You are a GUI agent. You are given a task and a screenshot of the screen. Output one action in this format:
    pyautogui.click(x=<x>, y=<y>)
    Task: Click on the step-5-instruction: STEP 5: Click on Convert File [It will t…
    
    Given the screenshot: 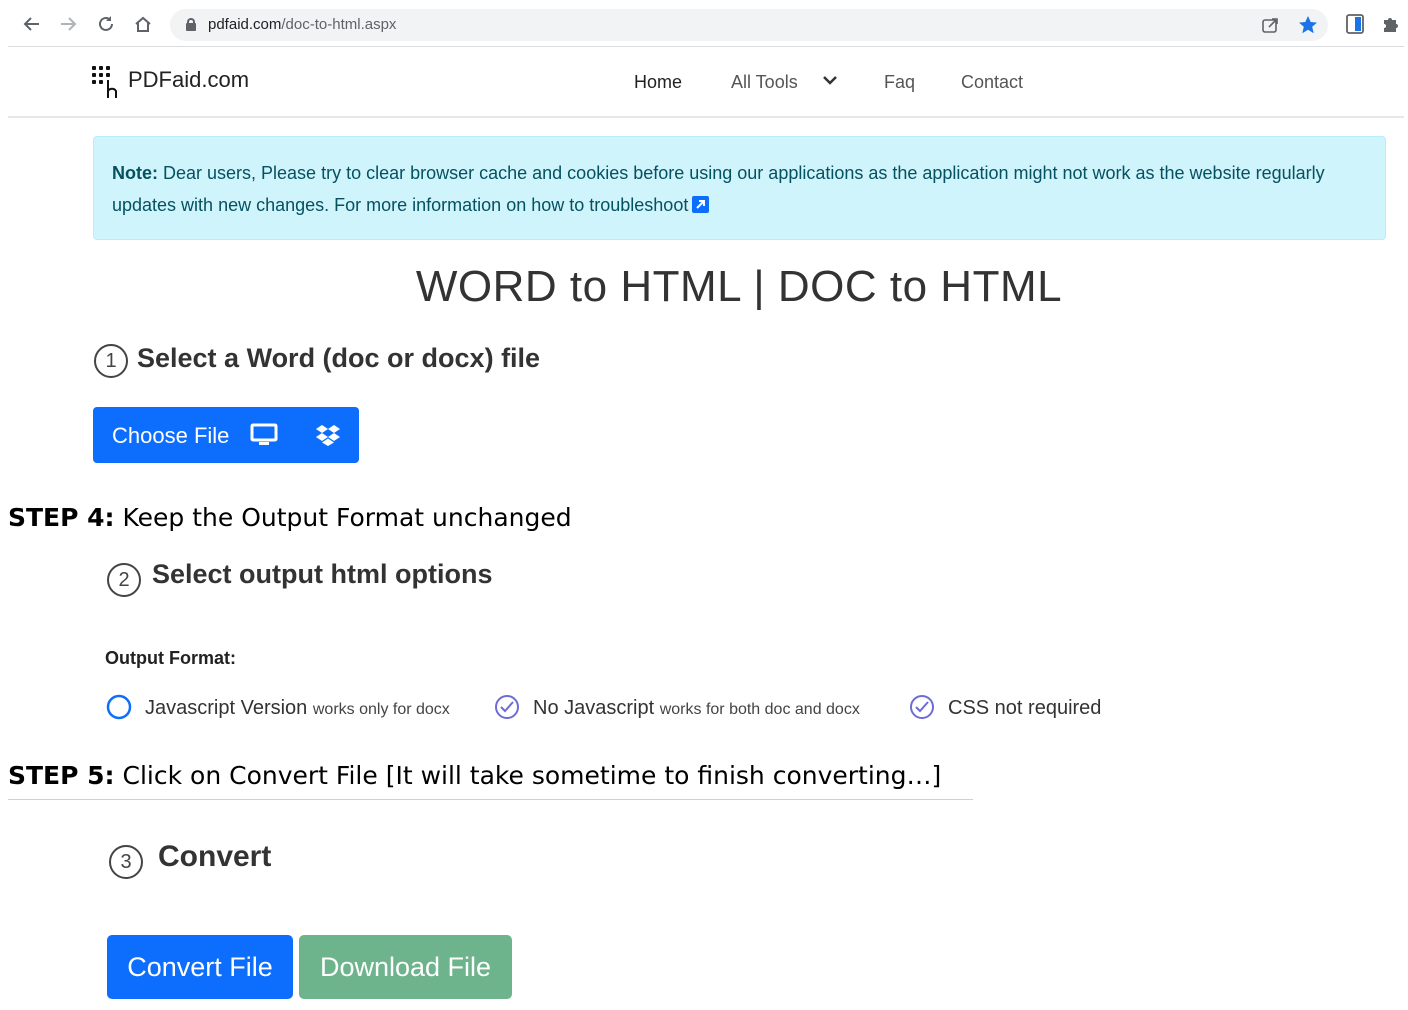 What is the action you would take?
    pyautogui.click(x=475, y=775)
    